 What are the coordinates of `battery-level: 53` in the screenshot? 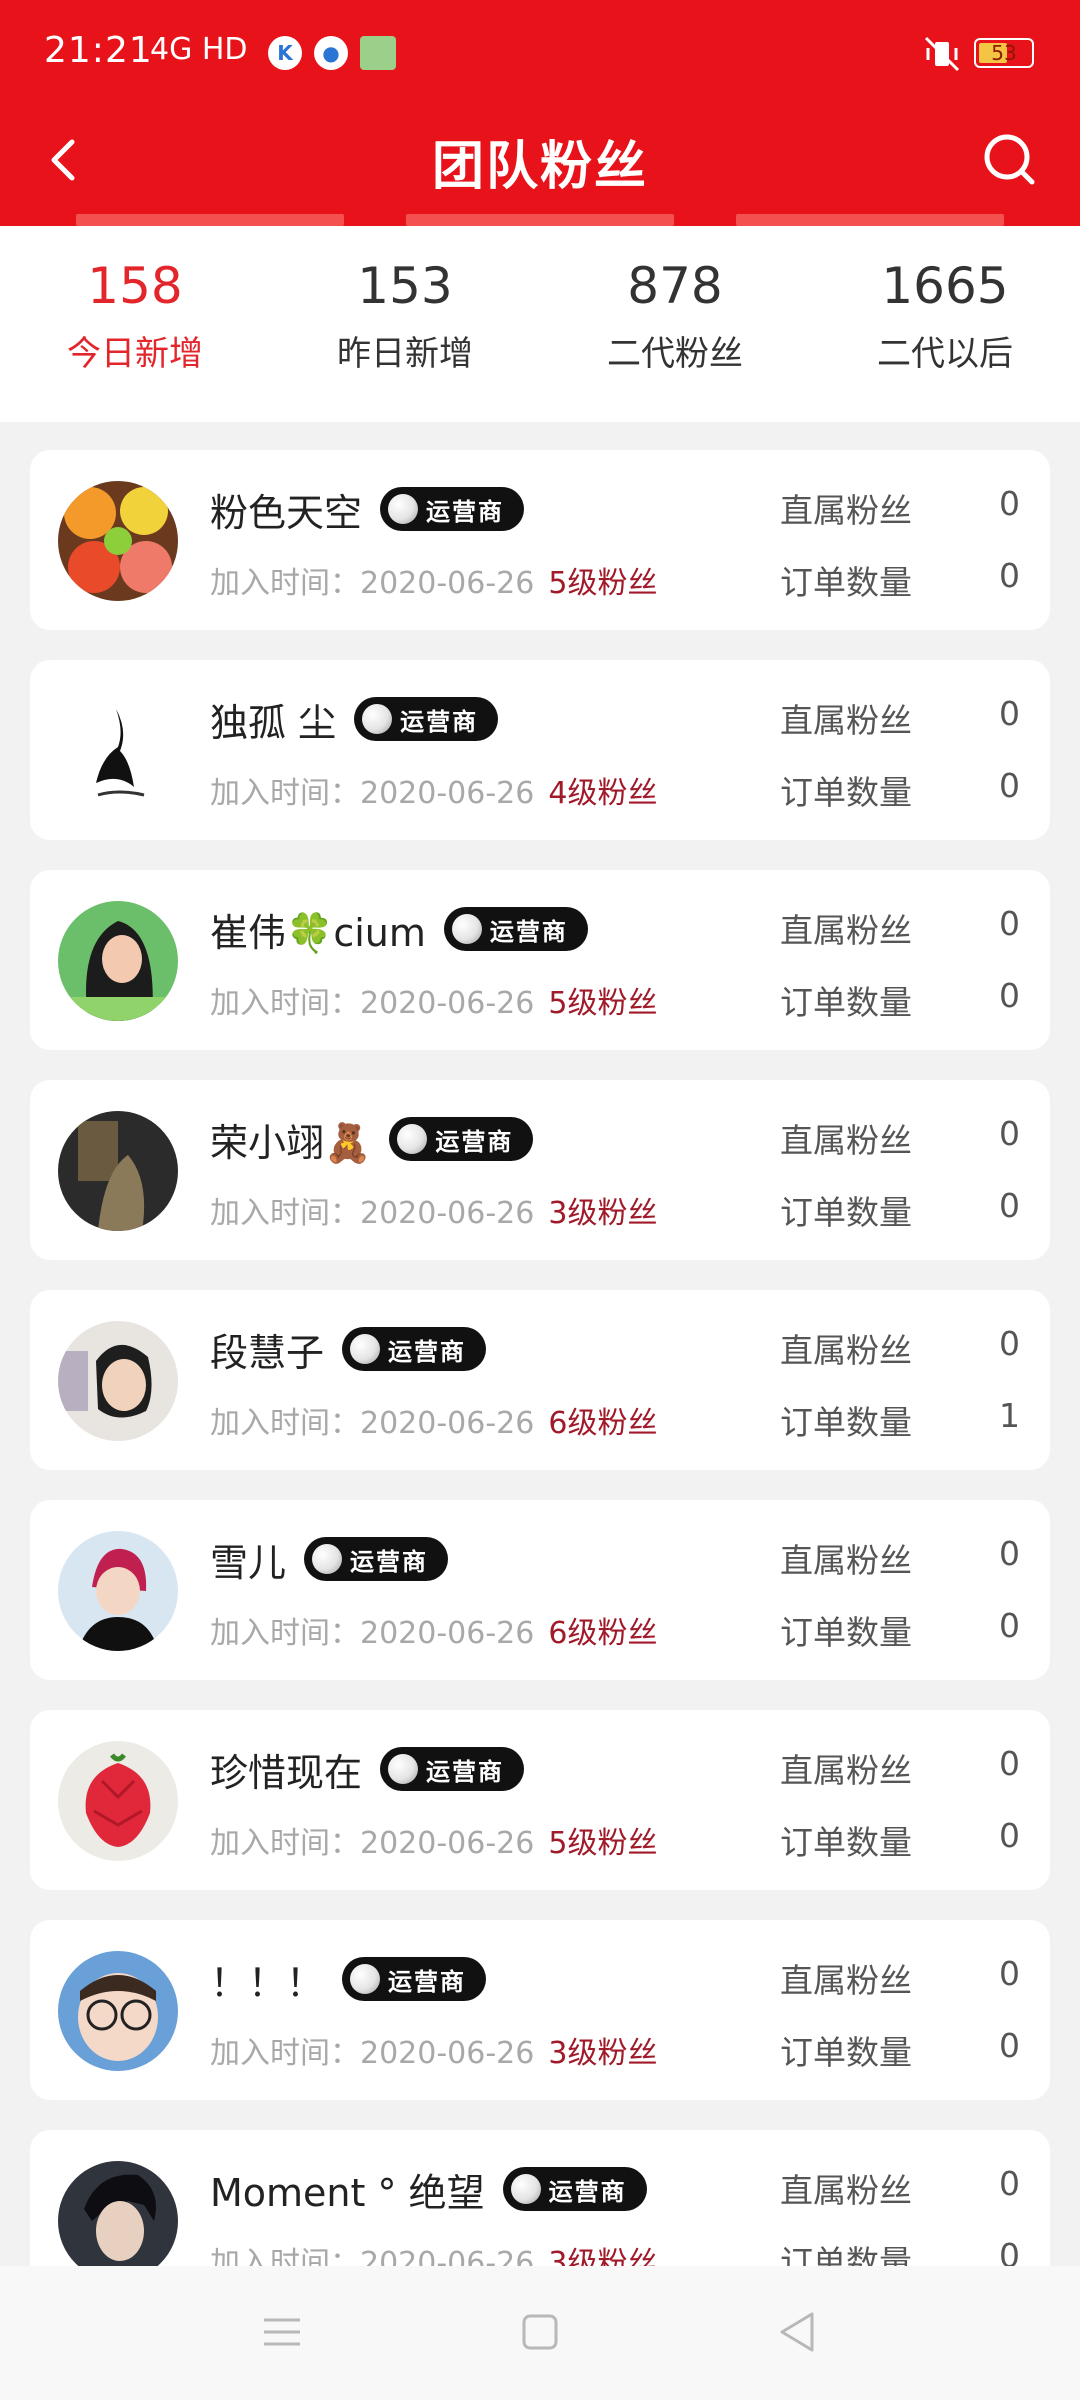 It's located at (1004, 53).